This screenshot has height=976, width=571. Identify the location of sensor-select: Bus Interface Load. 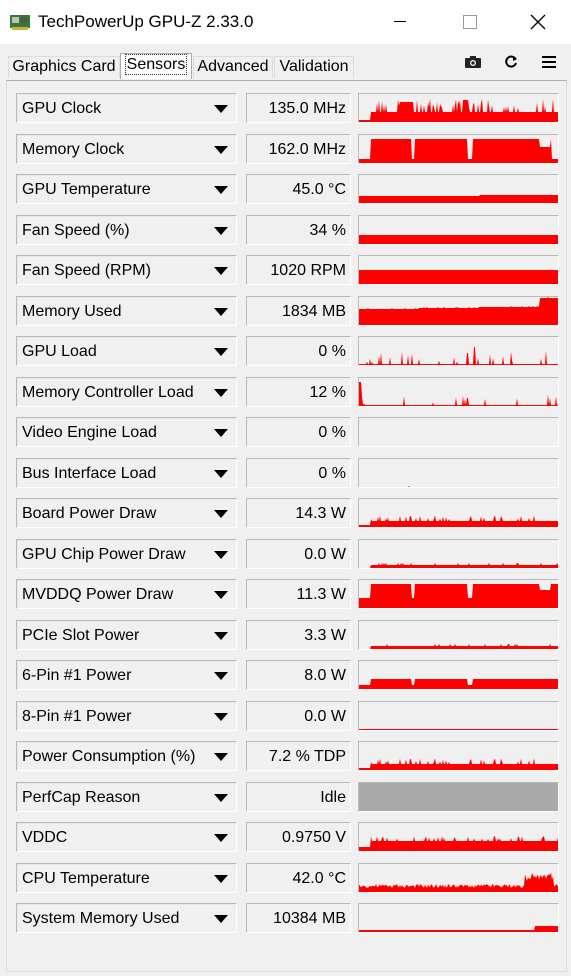
(126, 472).